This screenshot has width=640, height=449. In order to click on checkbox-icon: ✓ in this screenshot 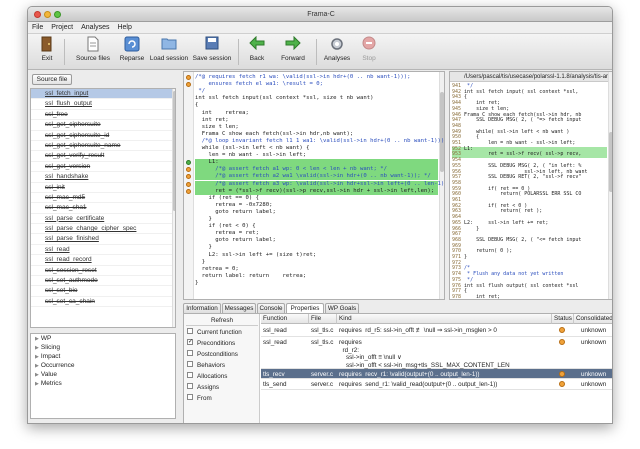, I will do `click(190, 342)`.